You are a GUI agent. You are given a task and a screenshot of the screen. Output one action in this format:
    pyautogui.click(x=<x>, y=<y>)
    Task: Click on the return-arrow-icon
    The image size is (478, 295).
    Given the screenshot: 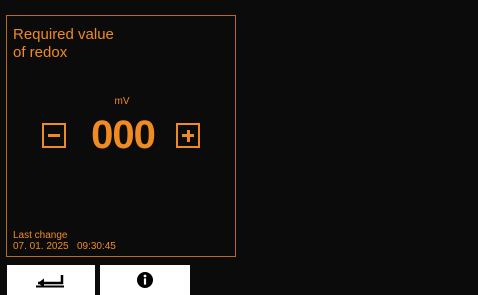 What is the action you would take?
    pyautogui.click(x=51, y=280)
    